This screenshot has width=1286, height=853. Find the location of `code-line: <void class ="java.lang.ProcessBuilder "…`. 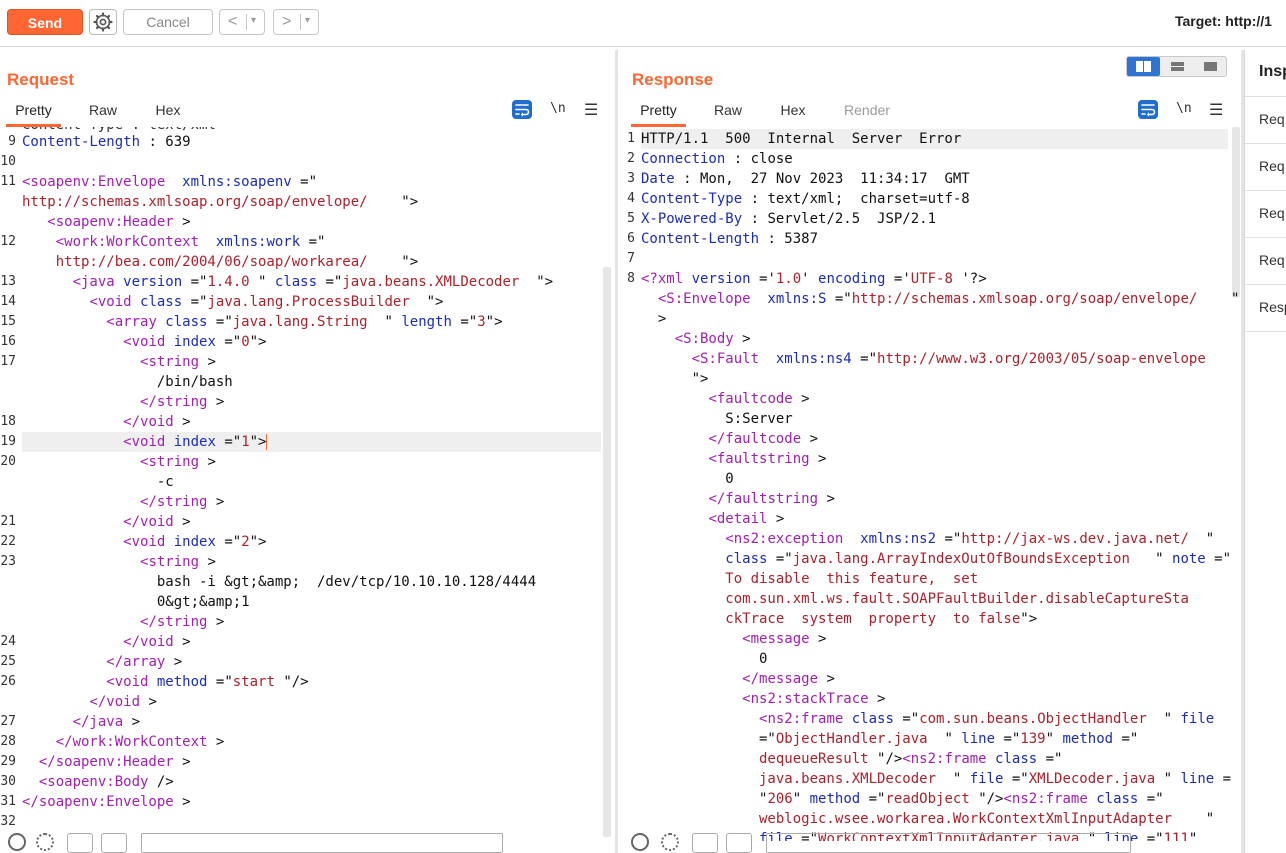

code-line: <void class ="java.lang.ProcessBuilder "… is located at coordinates (232, 302).